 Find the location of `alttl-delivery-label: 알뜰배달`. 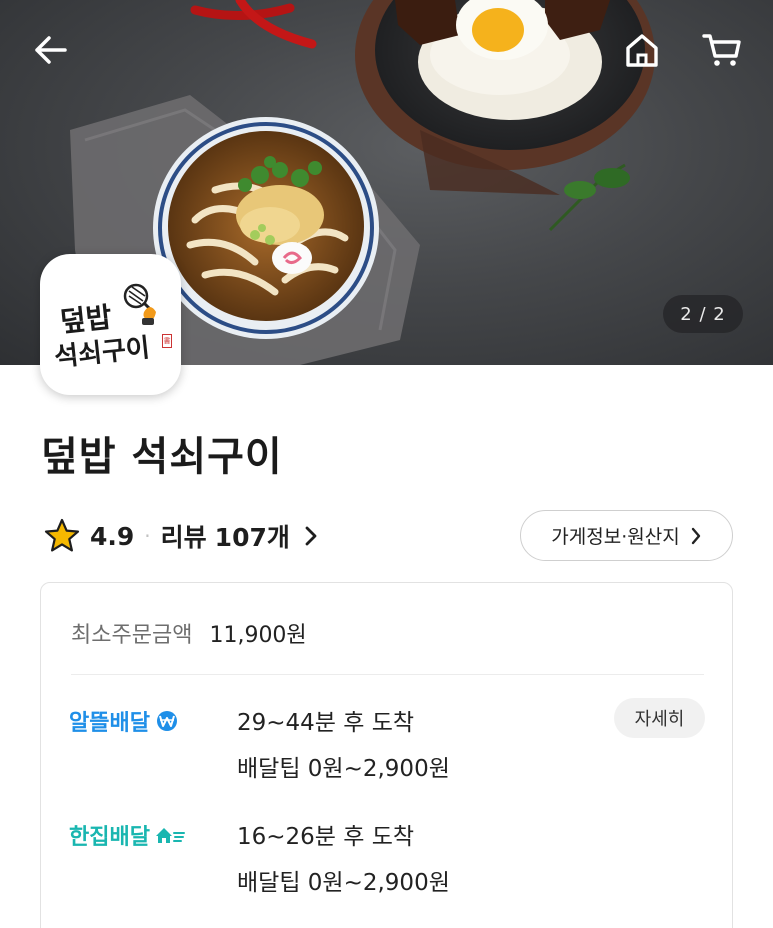

alttl-delivery-label: 알뜰배달 is located at coordinates (124, 721).